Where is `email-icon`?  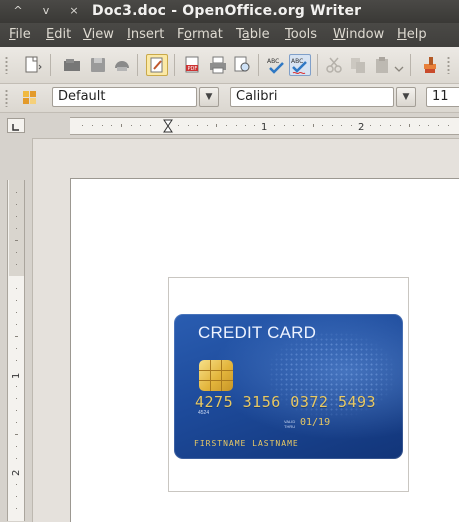 email-icon is located at coordinates (122, 65).